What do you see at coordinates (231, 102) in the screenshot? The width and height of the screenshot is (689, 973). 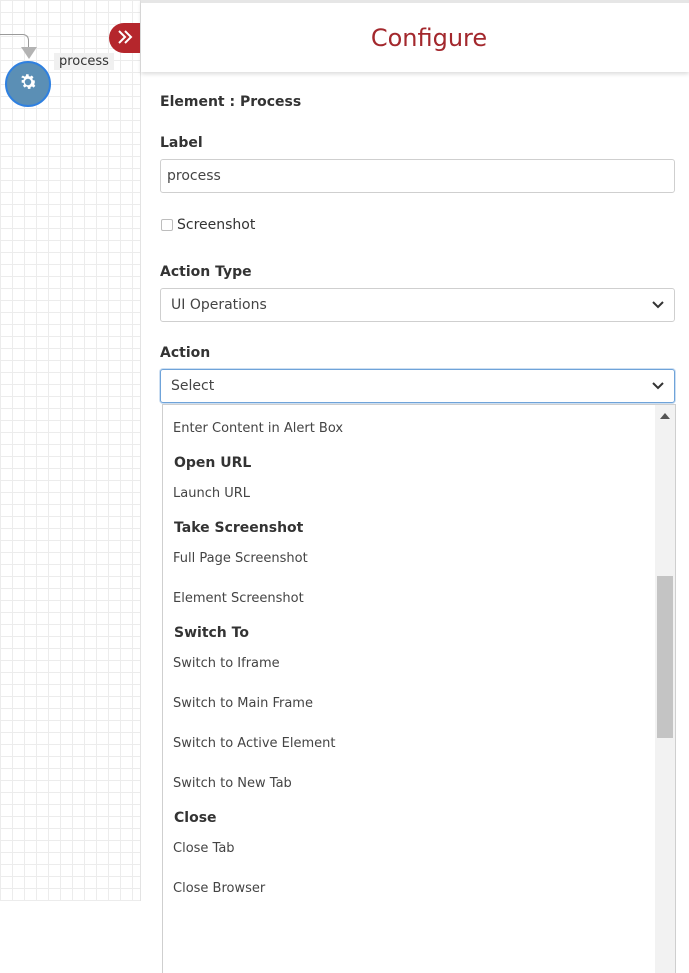 I see `element-name: Element : Process` at bounding box center [231, 102].